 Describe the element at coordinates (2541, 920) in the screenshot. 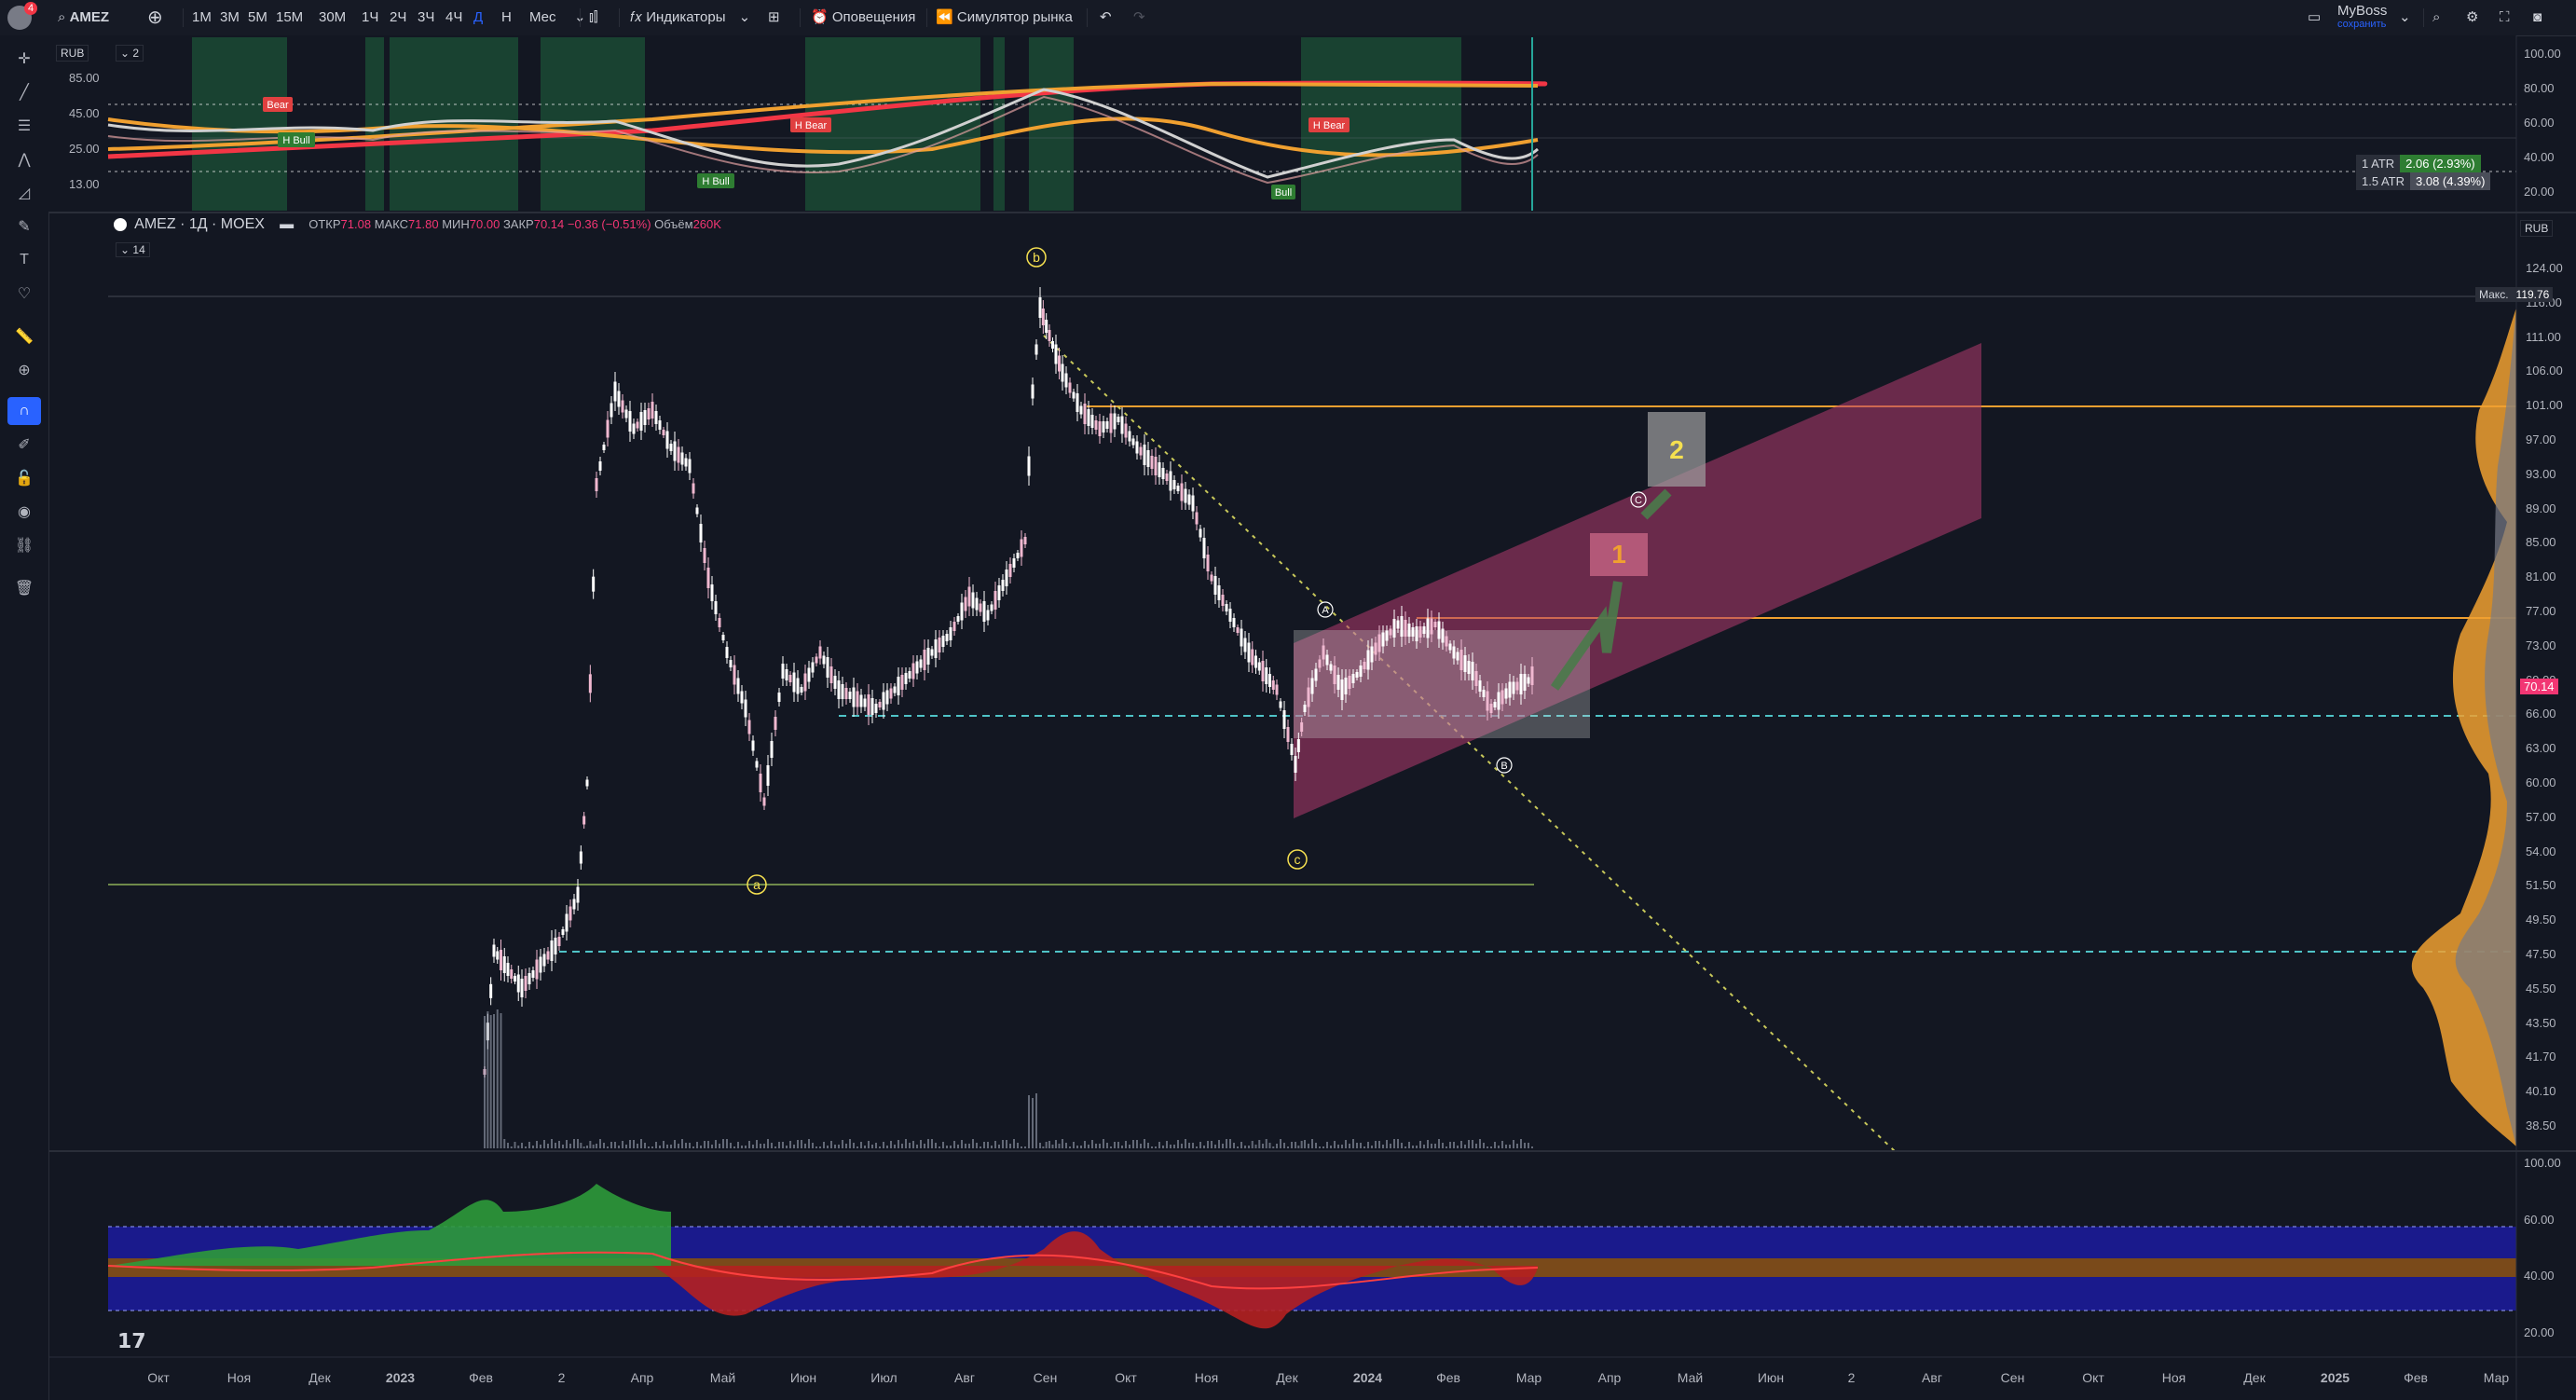

I see `scale-label: 49.50` at that location.